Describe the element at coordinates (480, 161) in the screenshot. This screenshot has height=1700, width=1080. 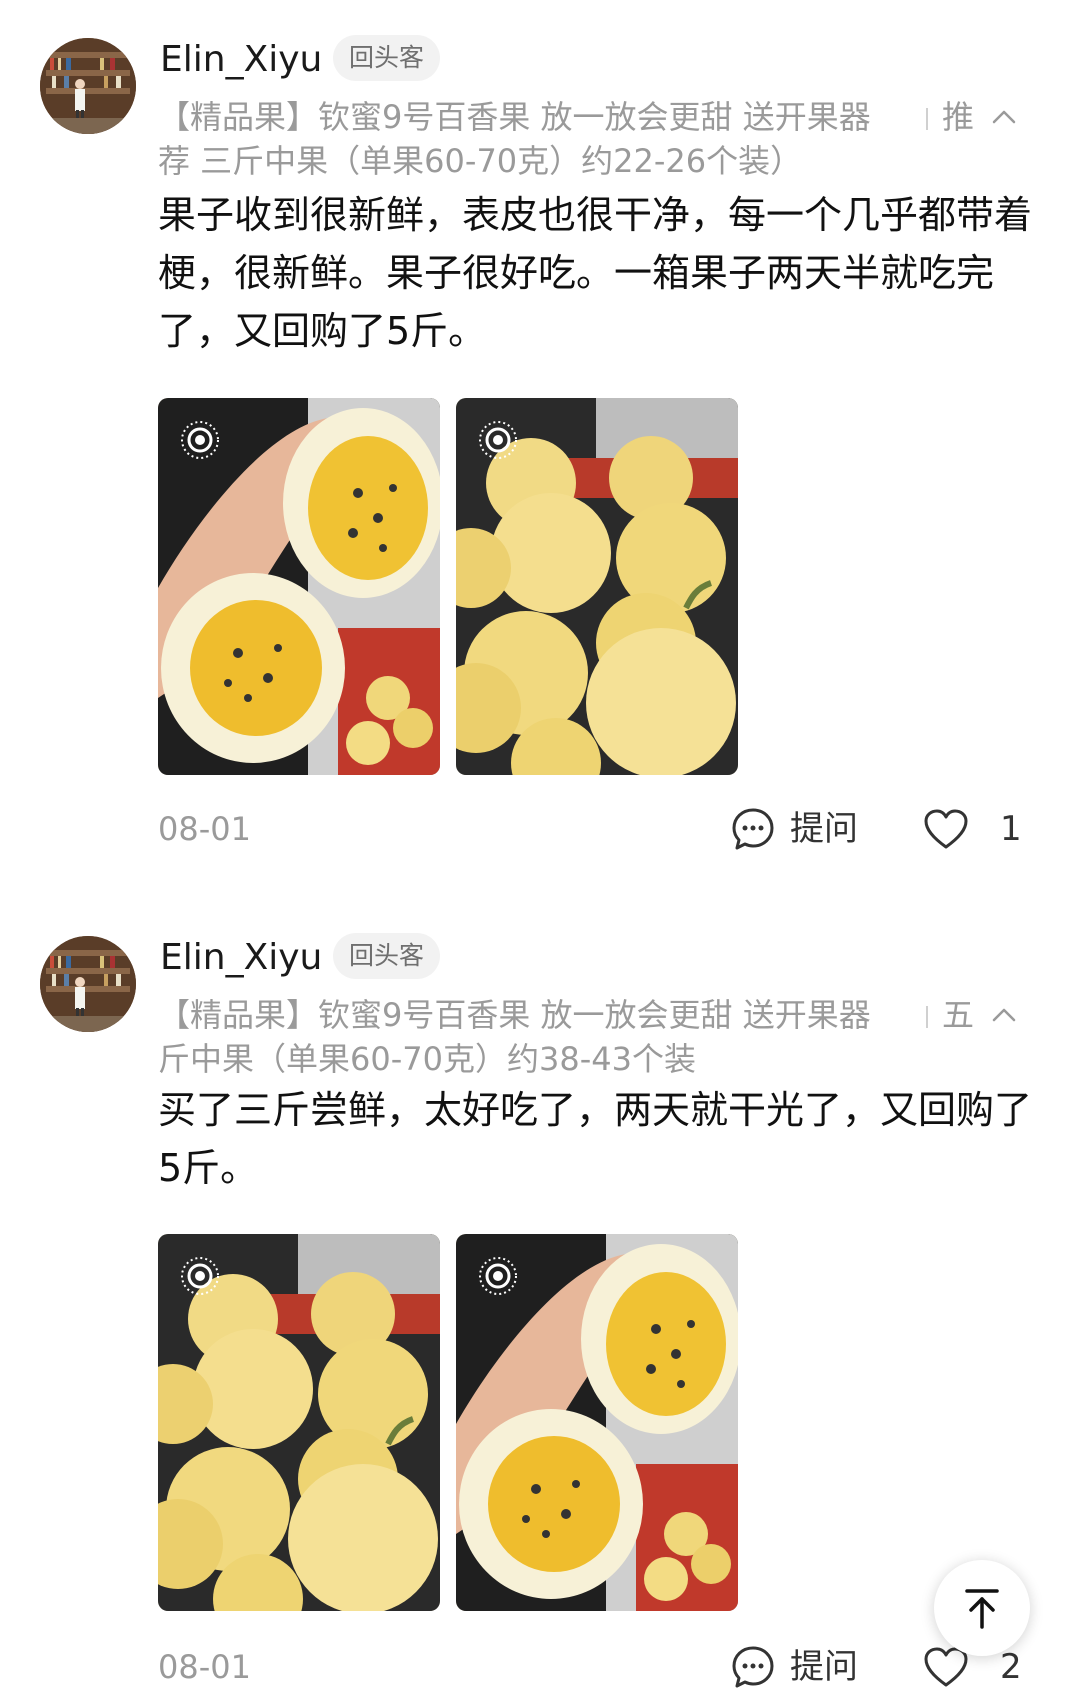
I see `sku-line-2: 荐 三斤中果（单果60-70克）约22-26个装）` at that location.